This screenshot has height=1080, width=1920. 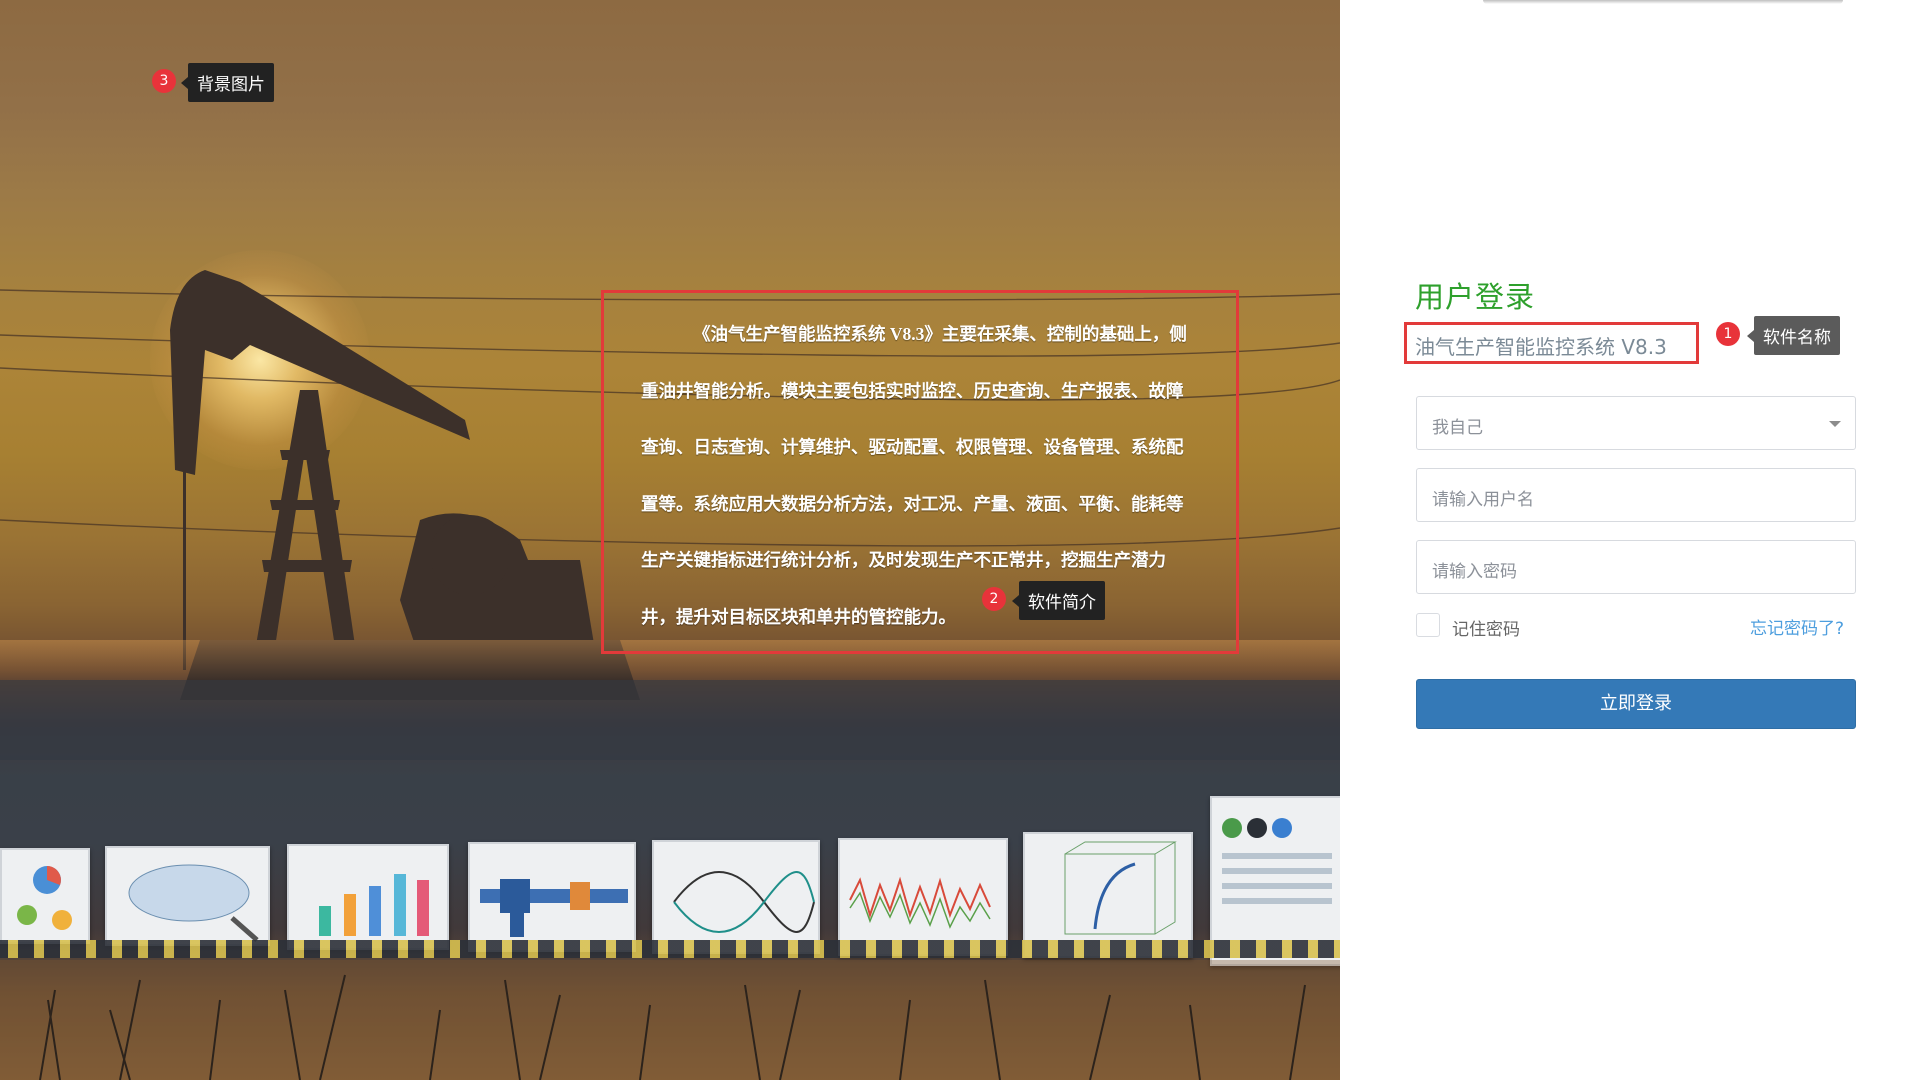 I want to click on password-input: 请输入密码, so click(x=1636, y=567).